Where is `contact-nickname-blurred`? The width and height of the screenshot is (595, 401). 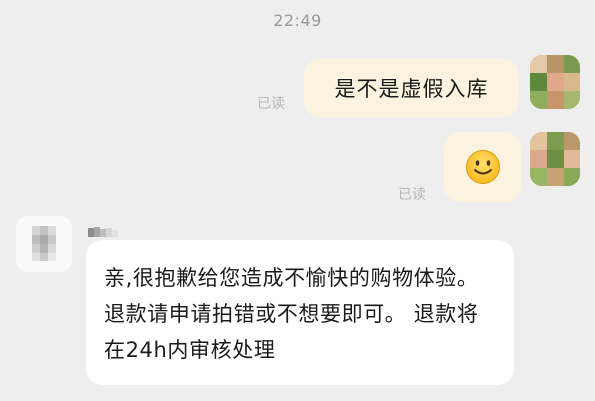
contact-nickname-blurred is located at coordinates (108, 231).